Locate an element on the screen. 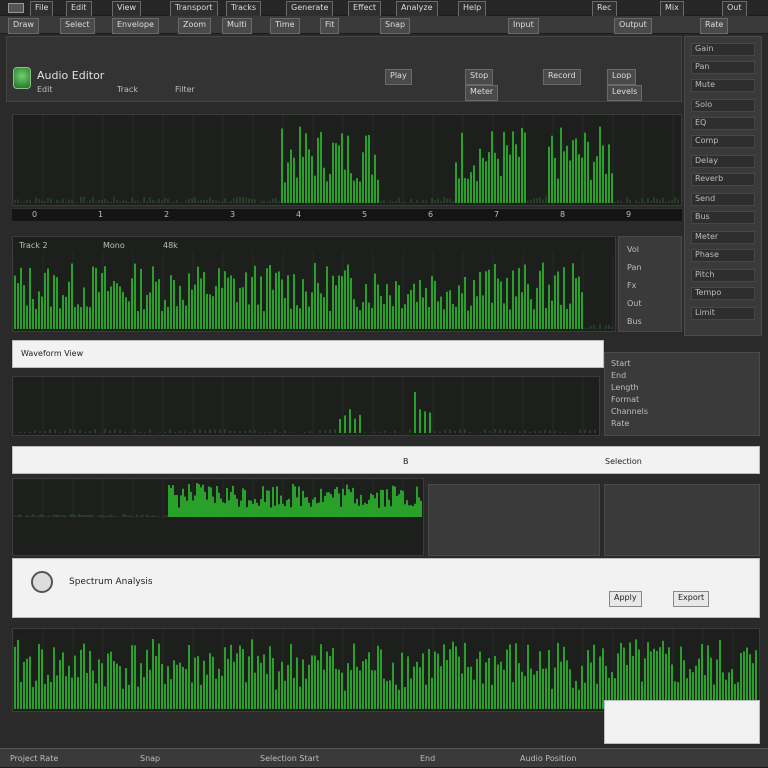 This screenshot has height=768, width=768. right-panel-label: Pitch is located at coordinates (705, 274).